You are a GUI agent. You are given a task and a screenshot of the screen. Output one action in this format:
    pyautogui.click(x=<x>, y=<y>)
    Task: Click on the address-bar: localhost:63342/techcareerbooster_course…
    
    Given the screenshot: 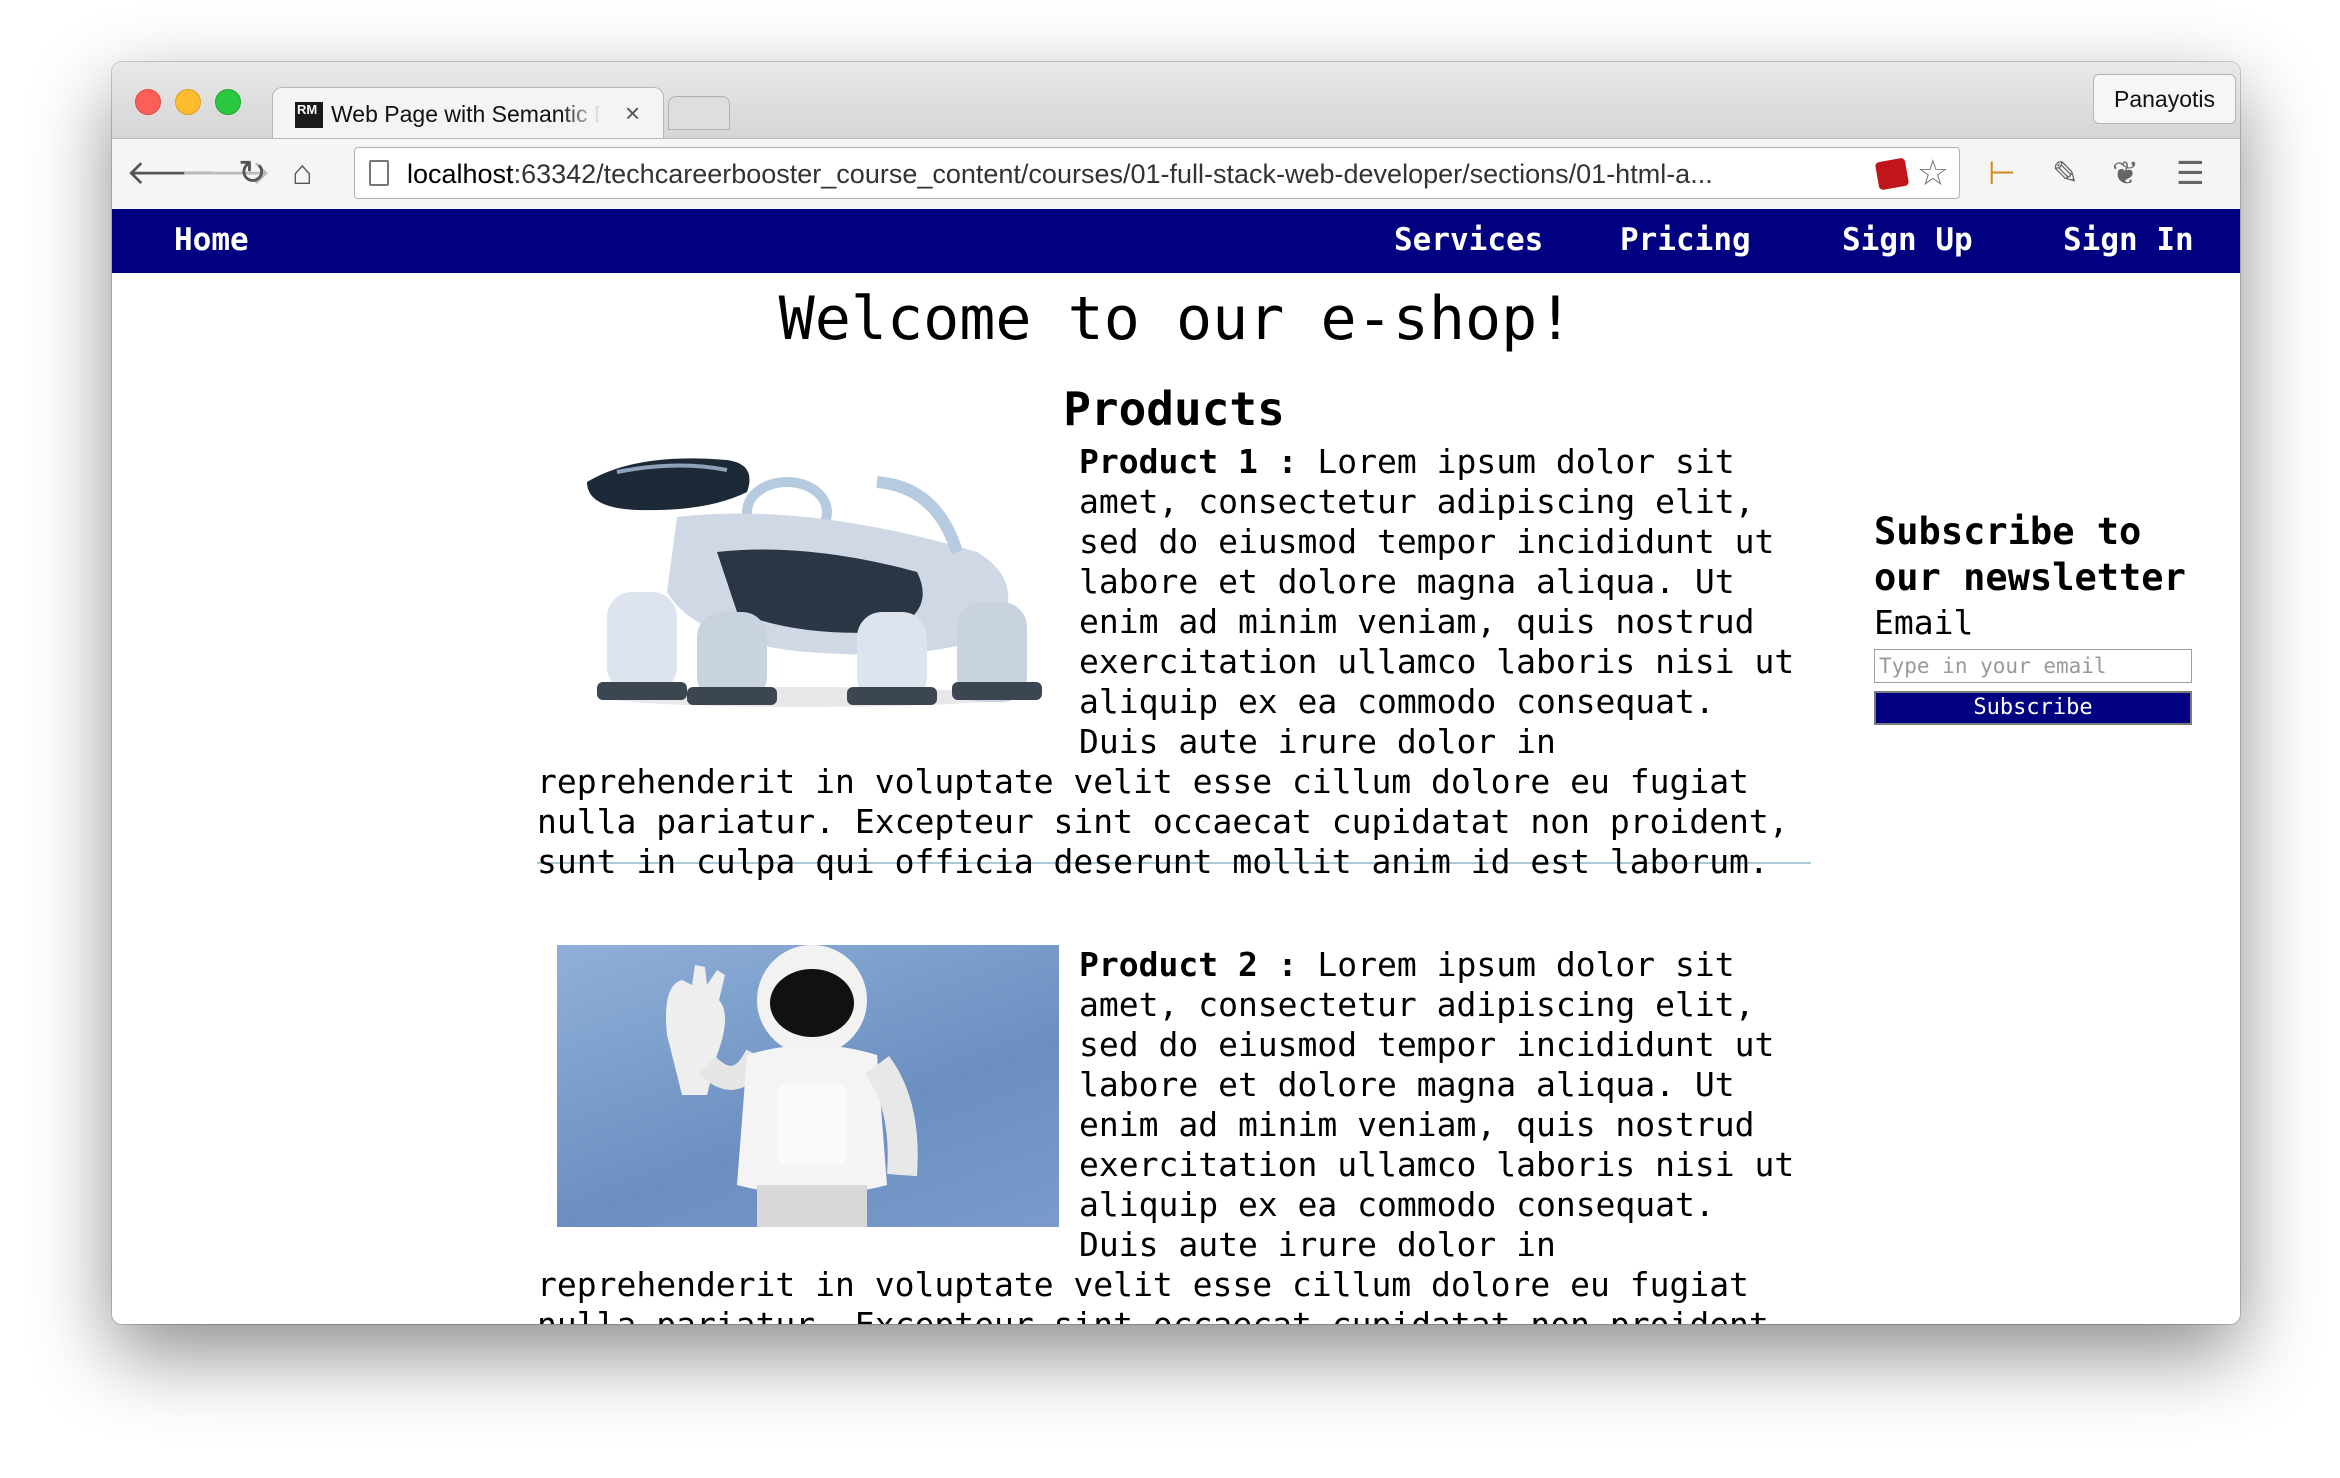 What is the action you would take?
    pyautogui.click(x=1157, y=173)
    